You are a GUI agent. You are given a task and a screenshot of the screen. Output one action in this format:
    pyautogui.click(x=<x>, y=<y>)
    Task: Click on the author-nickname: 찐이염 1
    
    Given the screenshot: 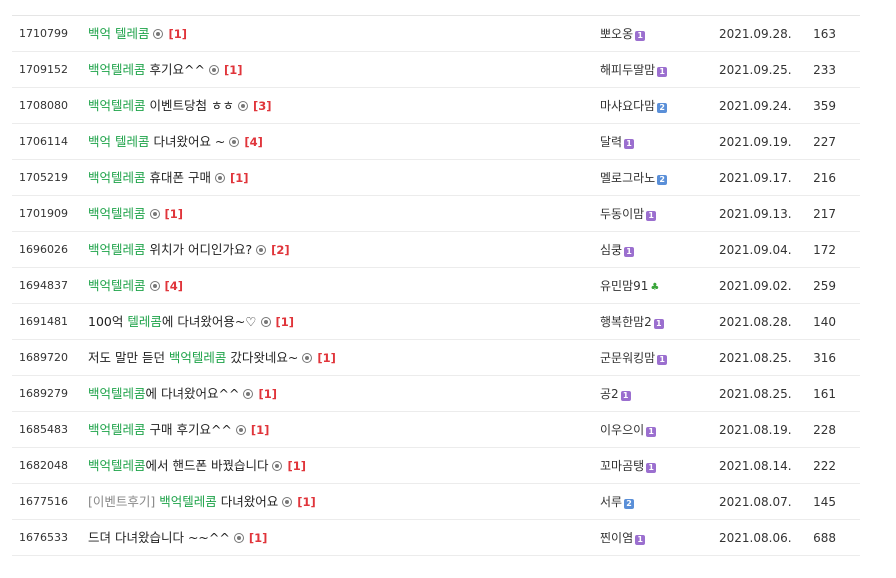 What is the action you would take?
    pyautogui.click(x=623, y=538)
    